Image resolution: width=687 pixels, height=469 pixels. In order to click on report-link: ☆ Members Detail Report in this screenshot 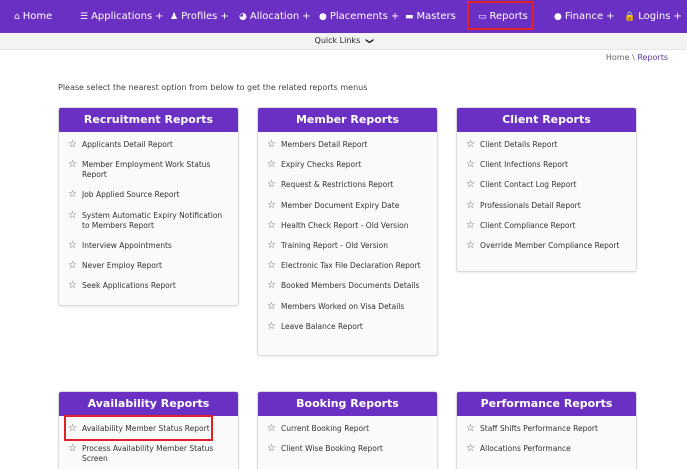, I will do `click(352, 145)`.